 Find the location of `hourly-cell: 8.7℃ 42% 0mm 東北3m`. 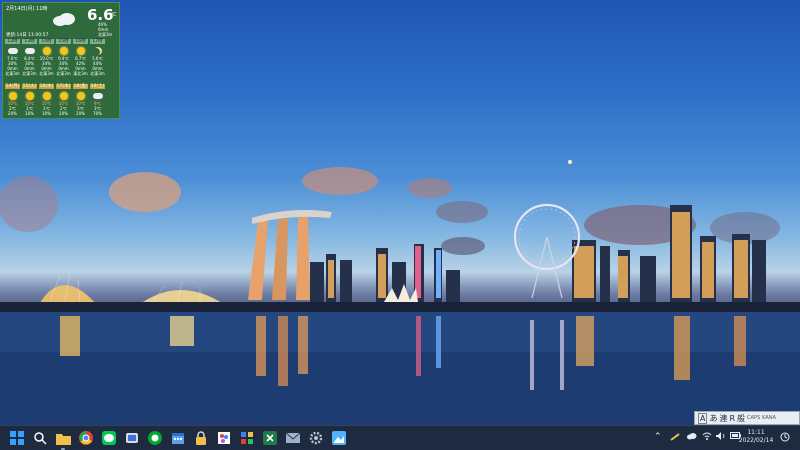

hourly-cell: 8.7℃ 42% 0mm 東北3m is located at coordinates (80, 66).